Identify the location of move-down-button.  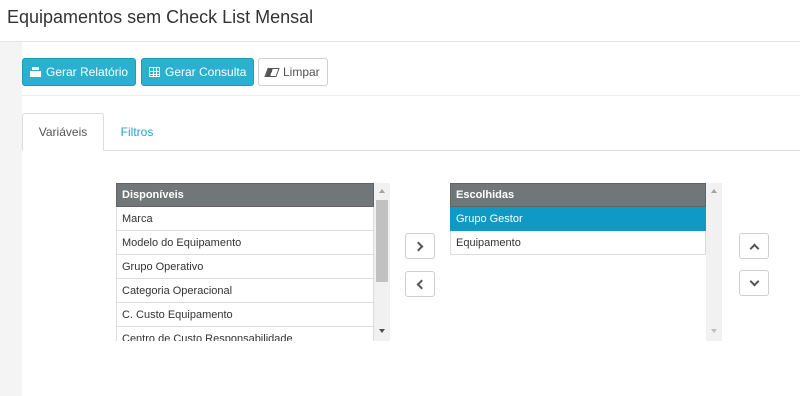
(754, 283).